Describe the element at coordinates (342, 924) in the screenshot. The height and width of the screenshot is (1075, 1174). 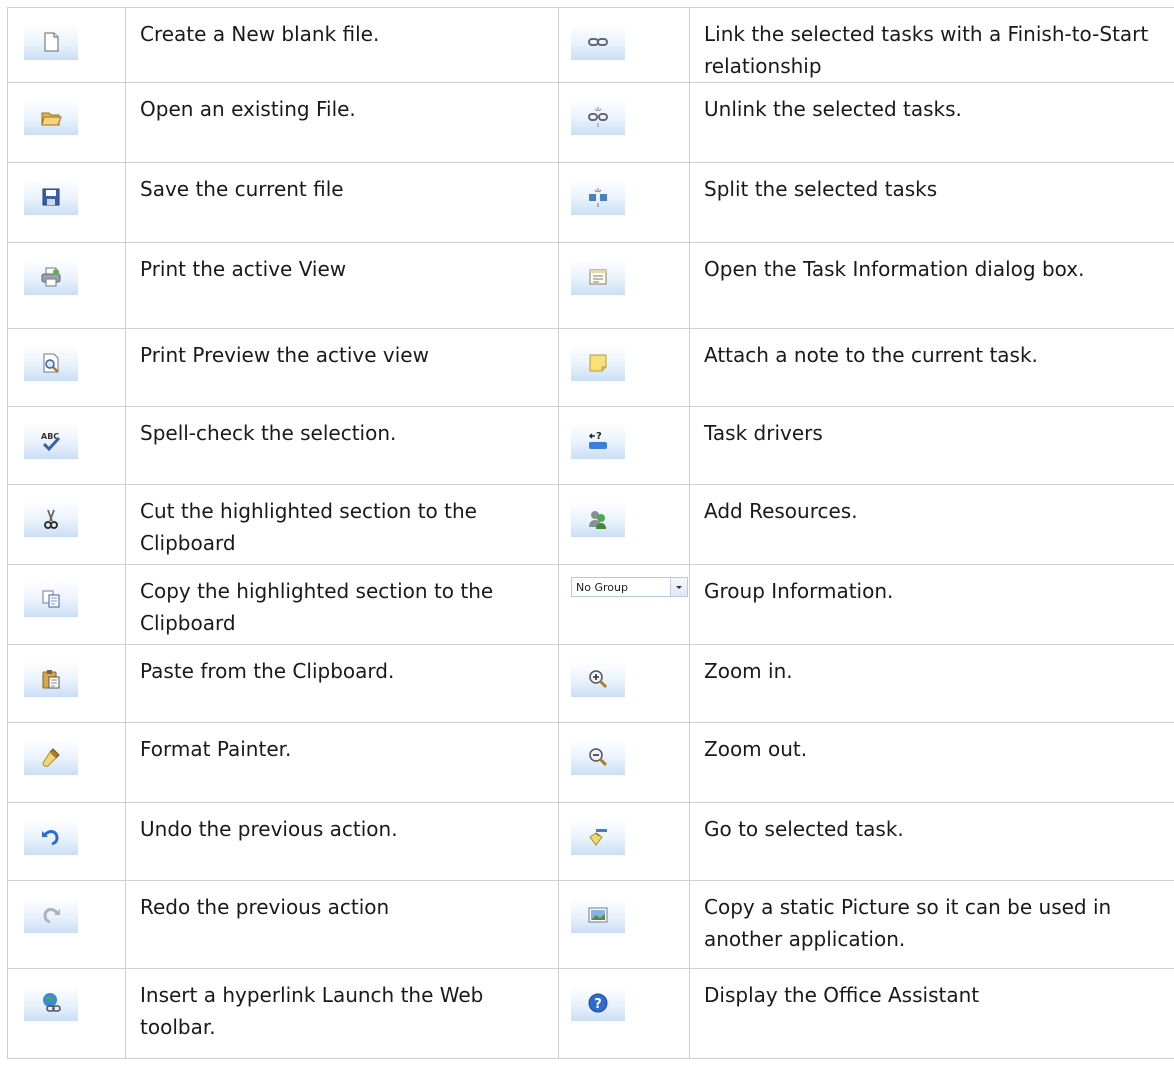
I see `table-cell-description: Redo the previous action` at that location.